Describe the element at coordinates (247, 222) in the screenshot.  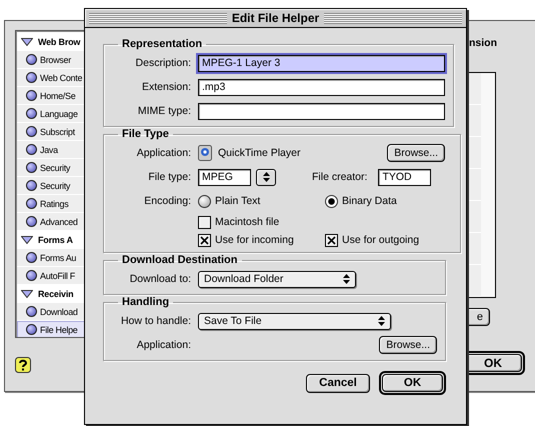
I see `checkbox-label: Macintosh file` at that location.